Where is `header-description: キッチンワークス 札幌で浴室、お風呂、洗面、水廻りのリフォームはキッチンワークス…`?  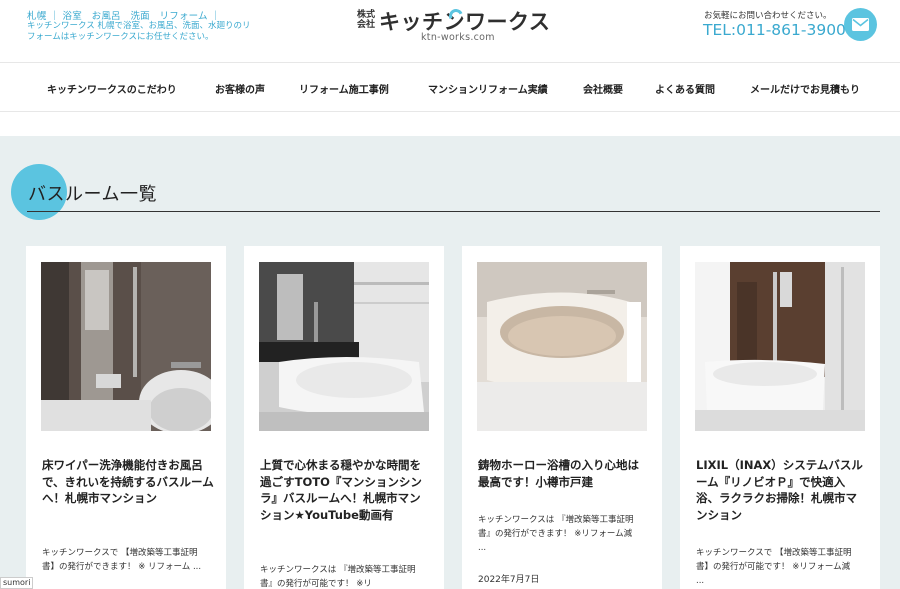
header-description: キッチンワークス 札幌で浴室、お風呂、洗面、水廻りのリフォームはキッチンワークス… is located at coordinates (139, 31).